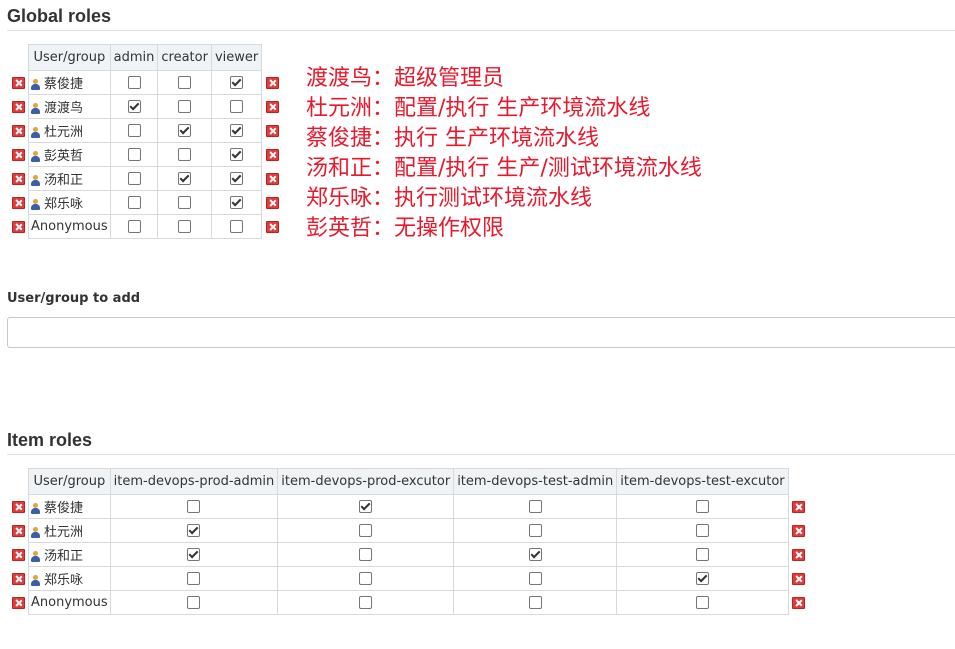 The width and height of the screenshot is (955, 649). Describe the element at coordinates (69, 226) in the screenshot. I see `global-user-cell: Anonymous` at that location.